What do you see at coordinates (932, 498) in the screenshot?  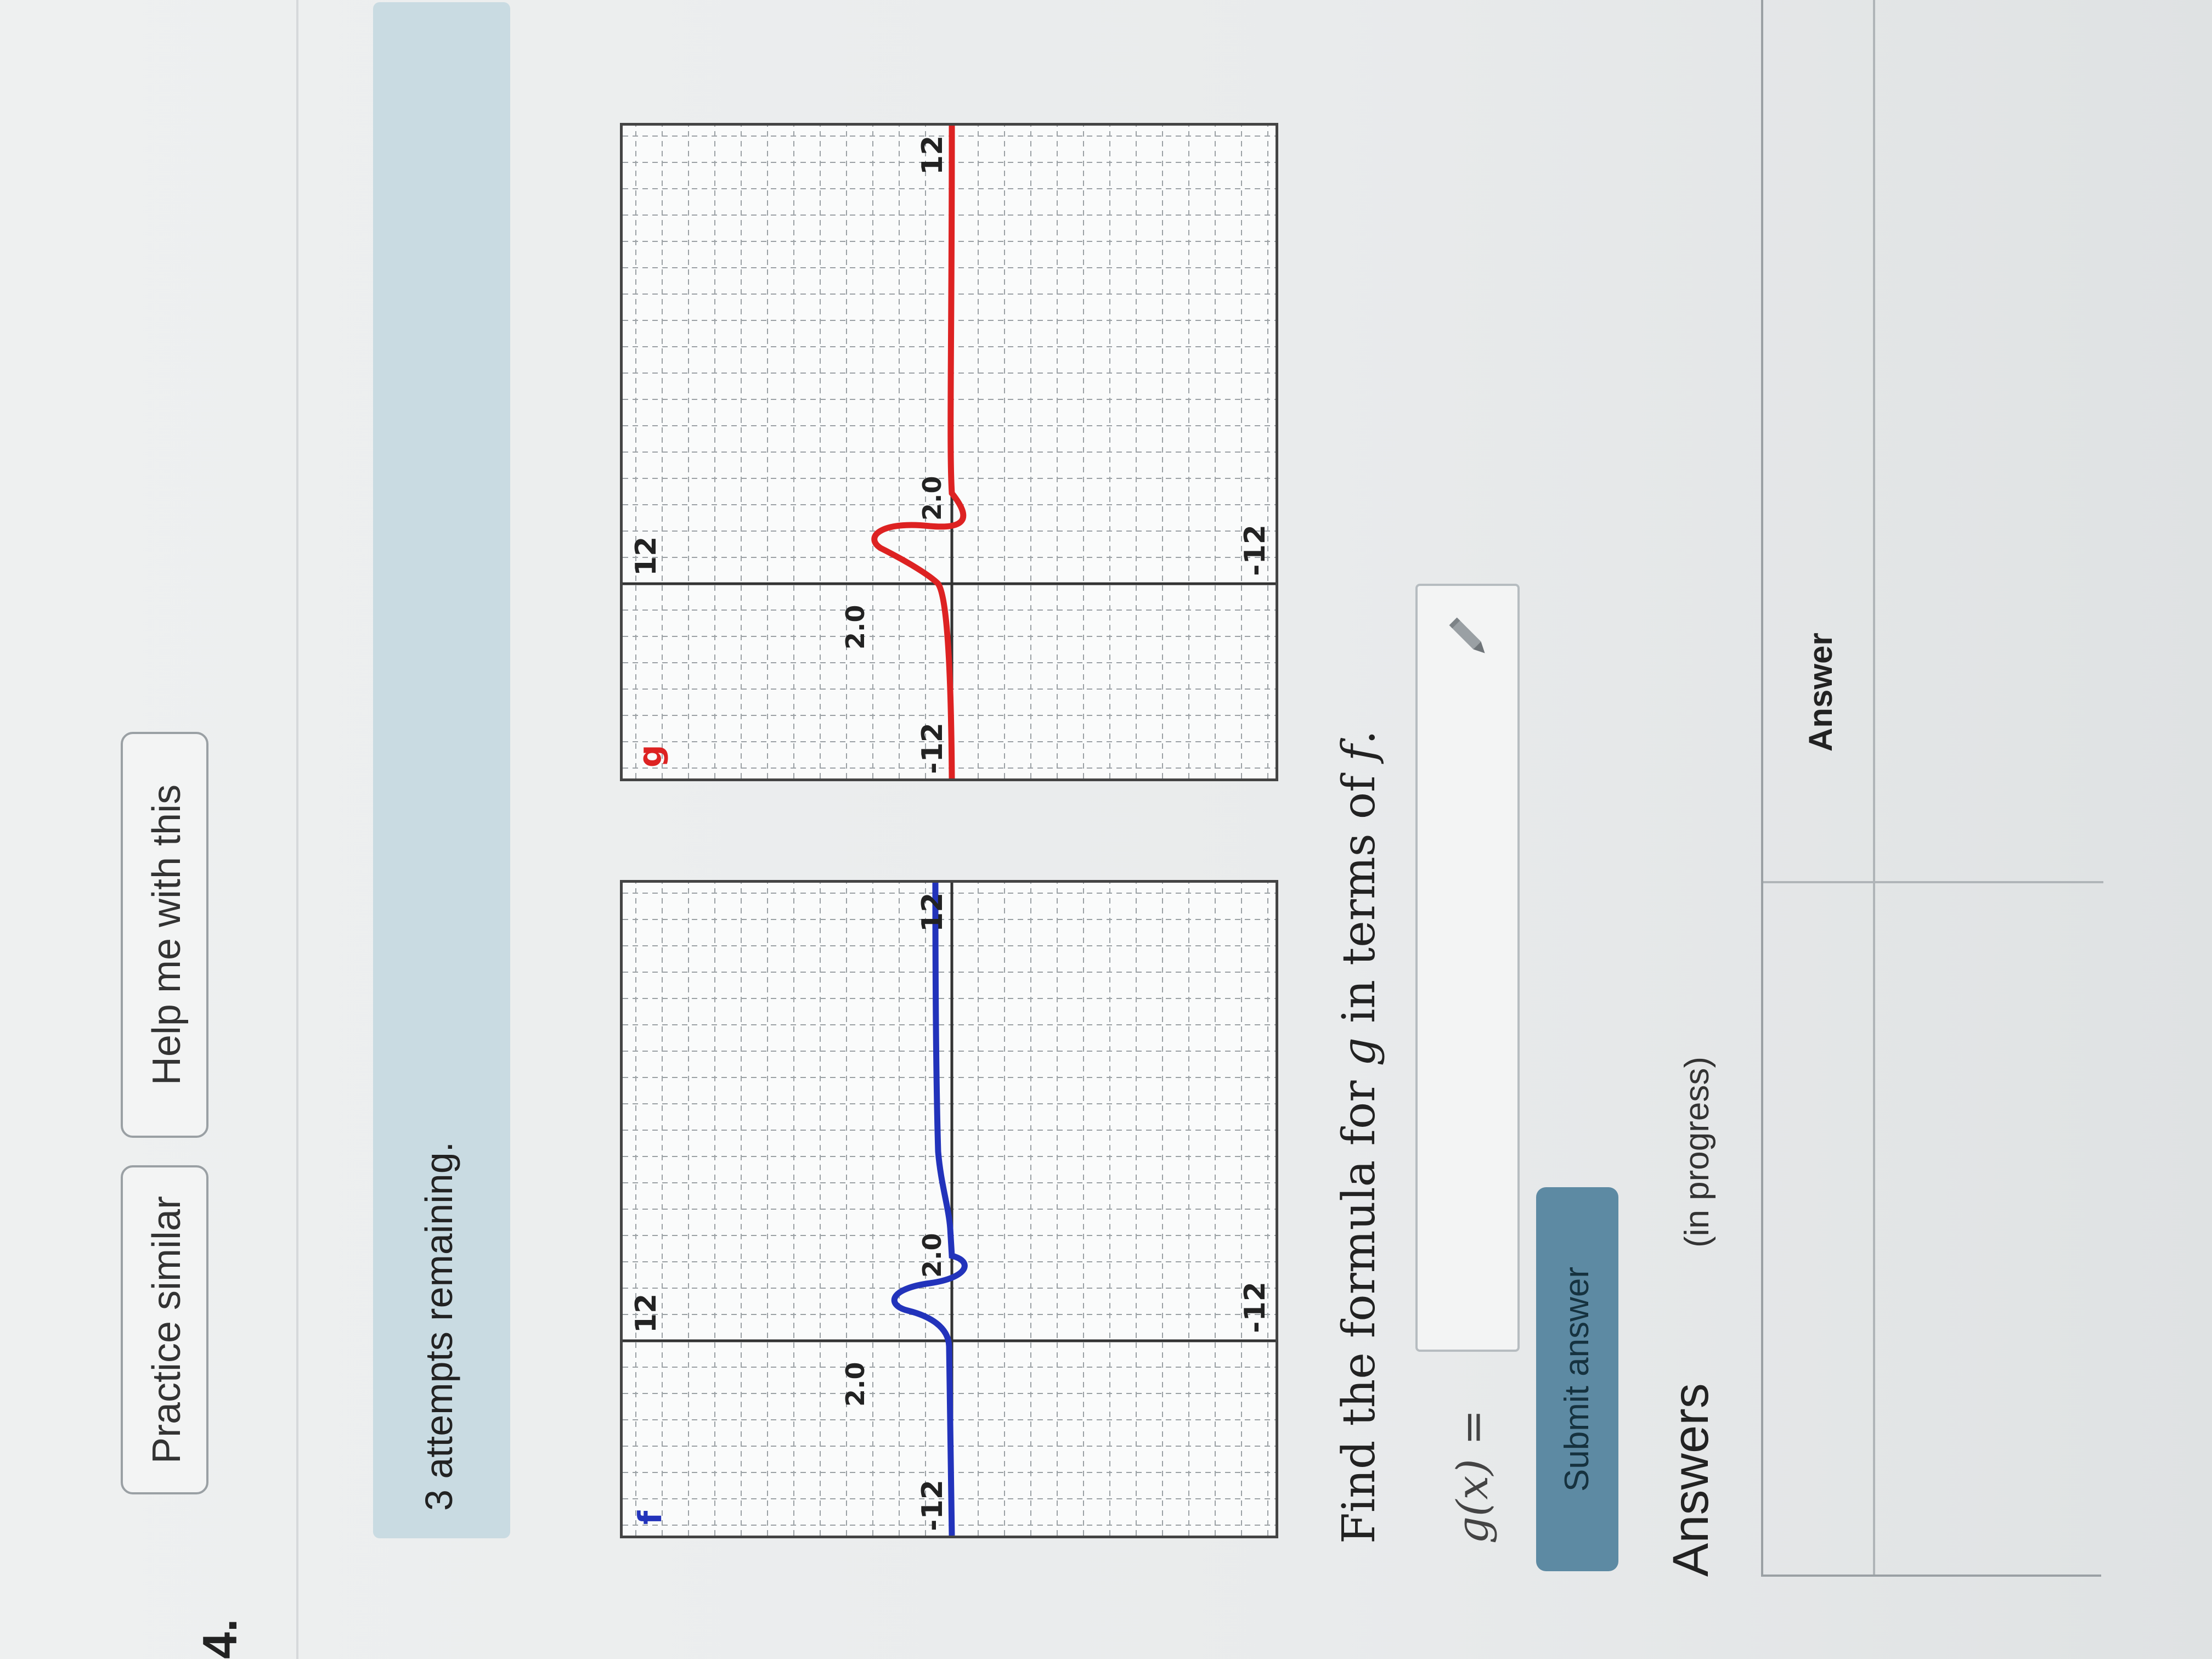 I see `graph-g-x-point-label: 2.0` at bounding box center [932, 498].